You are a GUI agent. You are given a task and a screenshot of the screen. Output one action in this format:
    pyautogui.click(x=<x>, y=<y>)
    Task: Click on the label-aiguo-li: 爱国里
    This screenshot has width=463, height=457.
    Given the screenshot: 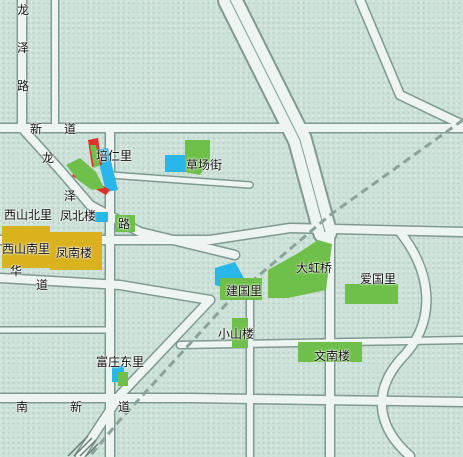 What is the action you would take?
    pyautogui.click(x=378, y=279)
    